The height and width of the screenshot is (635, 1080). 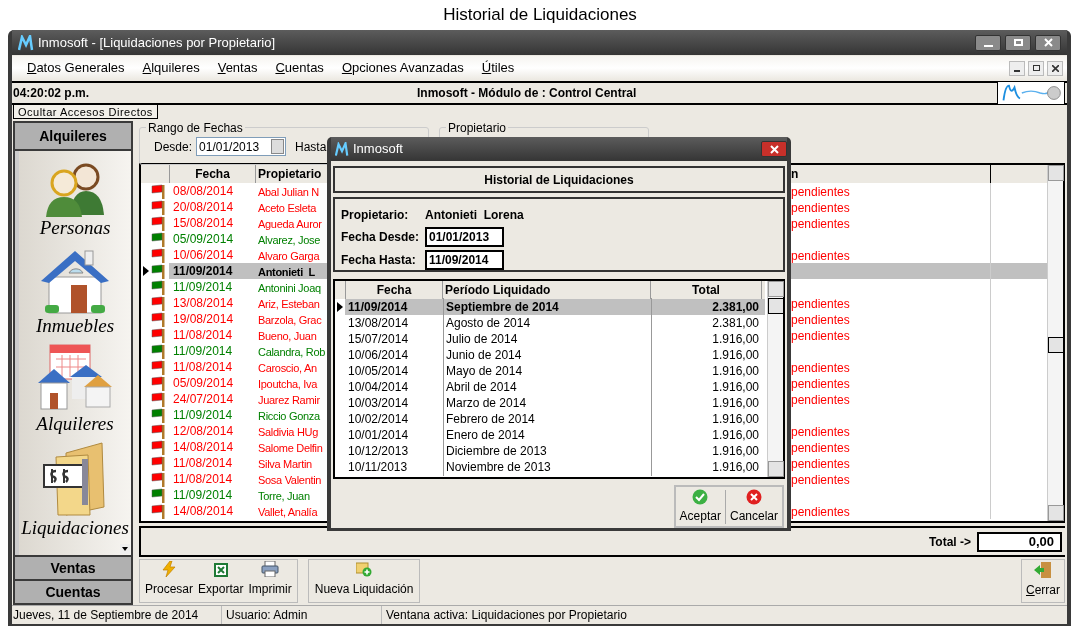 I want to click on table-row: 10/02/2014 Febrero de 2014 1.916,00, so click(x=550, y=419).